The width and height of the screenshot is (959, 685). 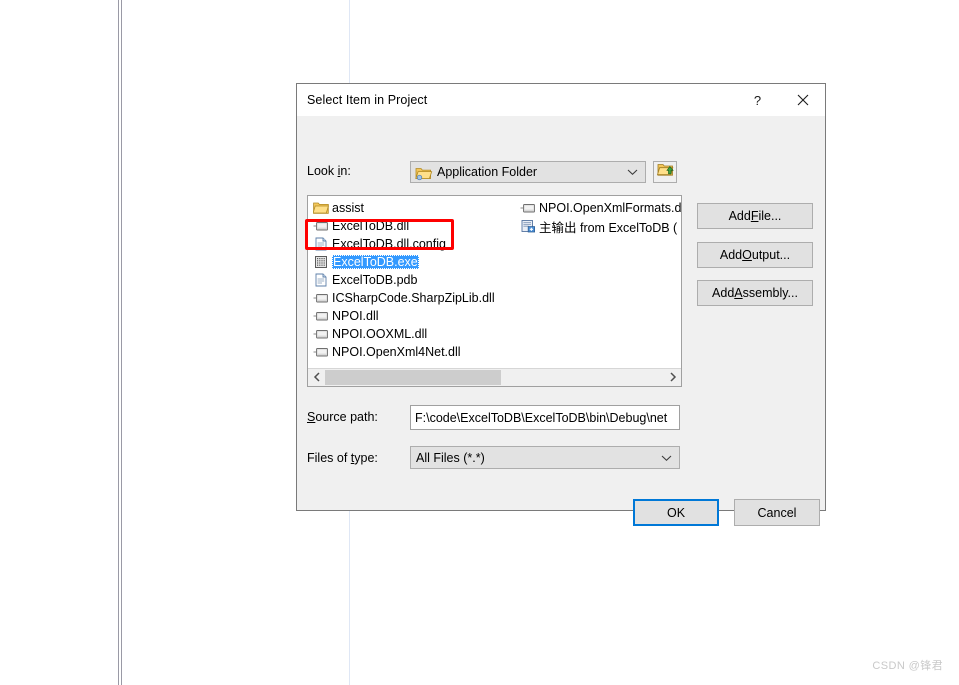 I want to click on ok-button: OK, so click(x=676, y=512).